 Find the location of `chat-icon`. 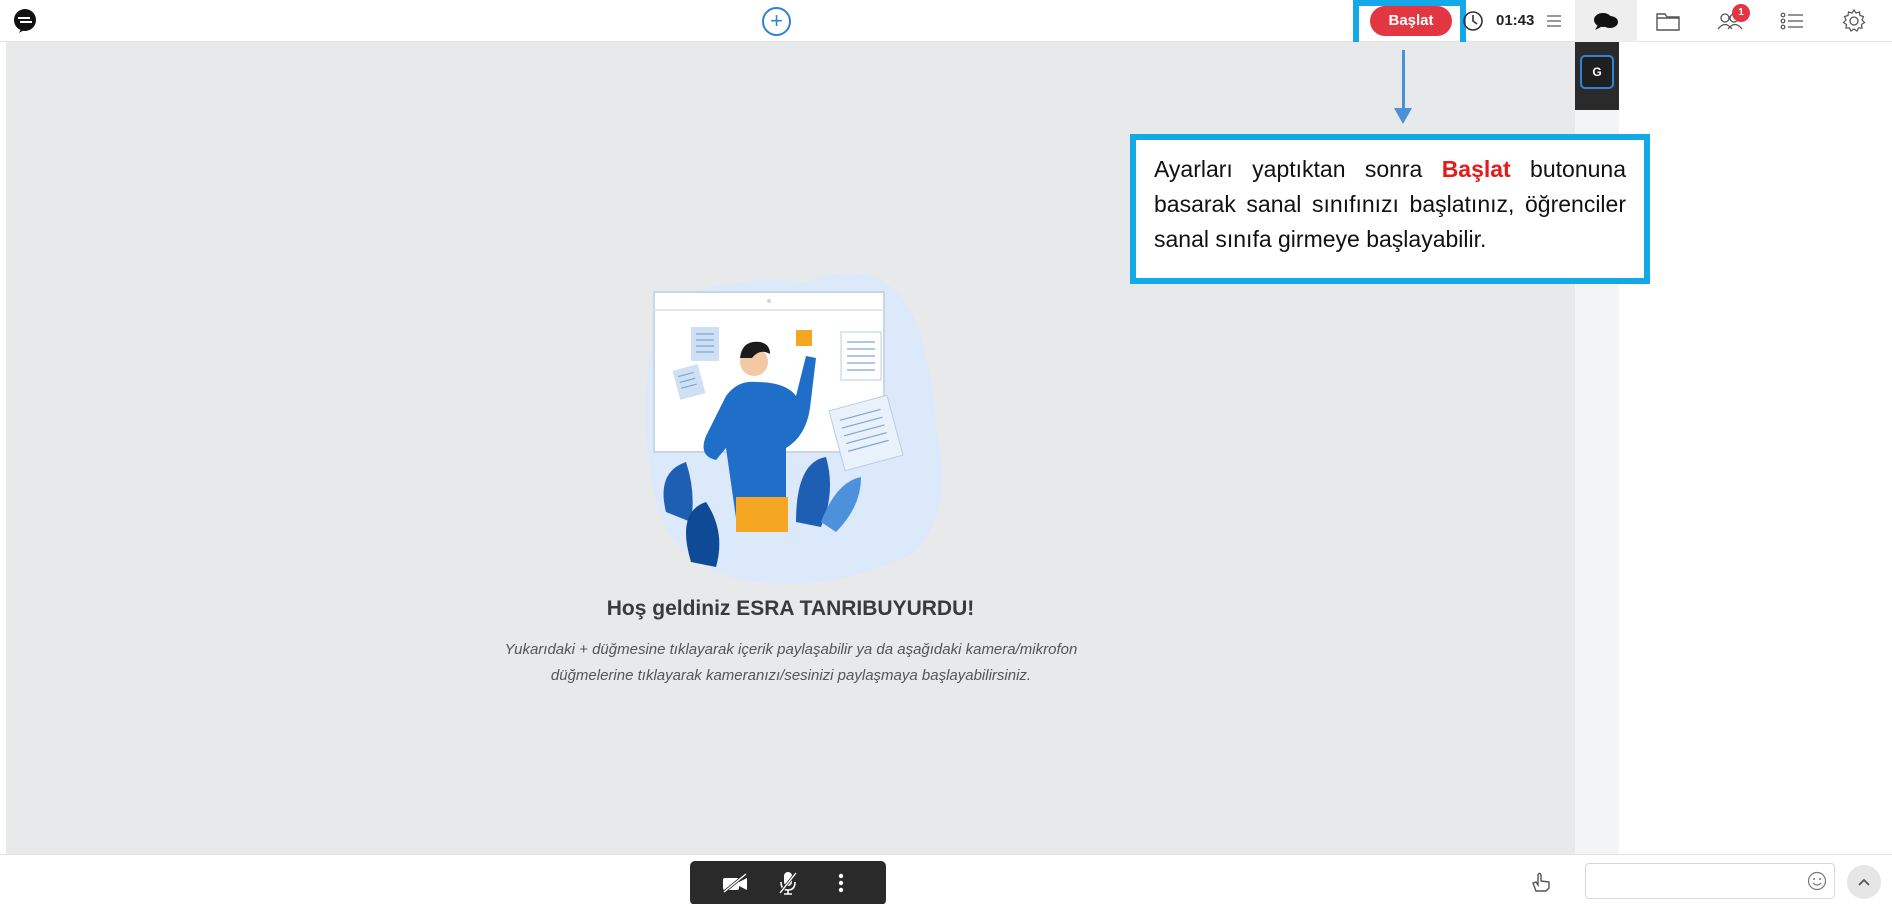

chat-icon is located at coordinates (1606, 21).